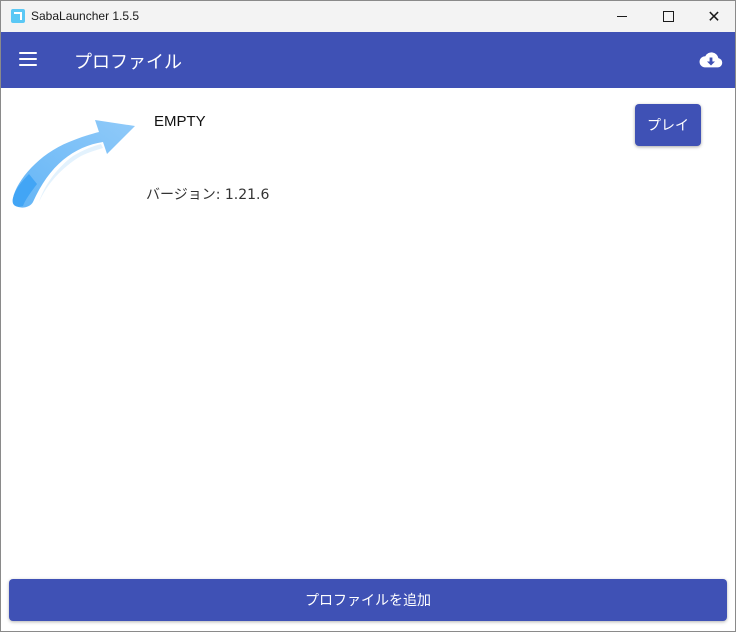 This screenshot has width=736, height=632. What do you see at coordinates (74, 164) in the screenshot?
I see `profile-logo-arrow` at bounding box center [74, 164].